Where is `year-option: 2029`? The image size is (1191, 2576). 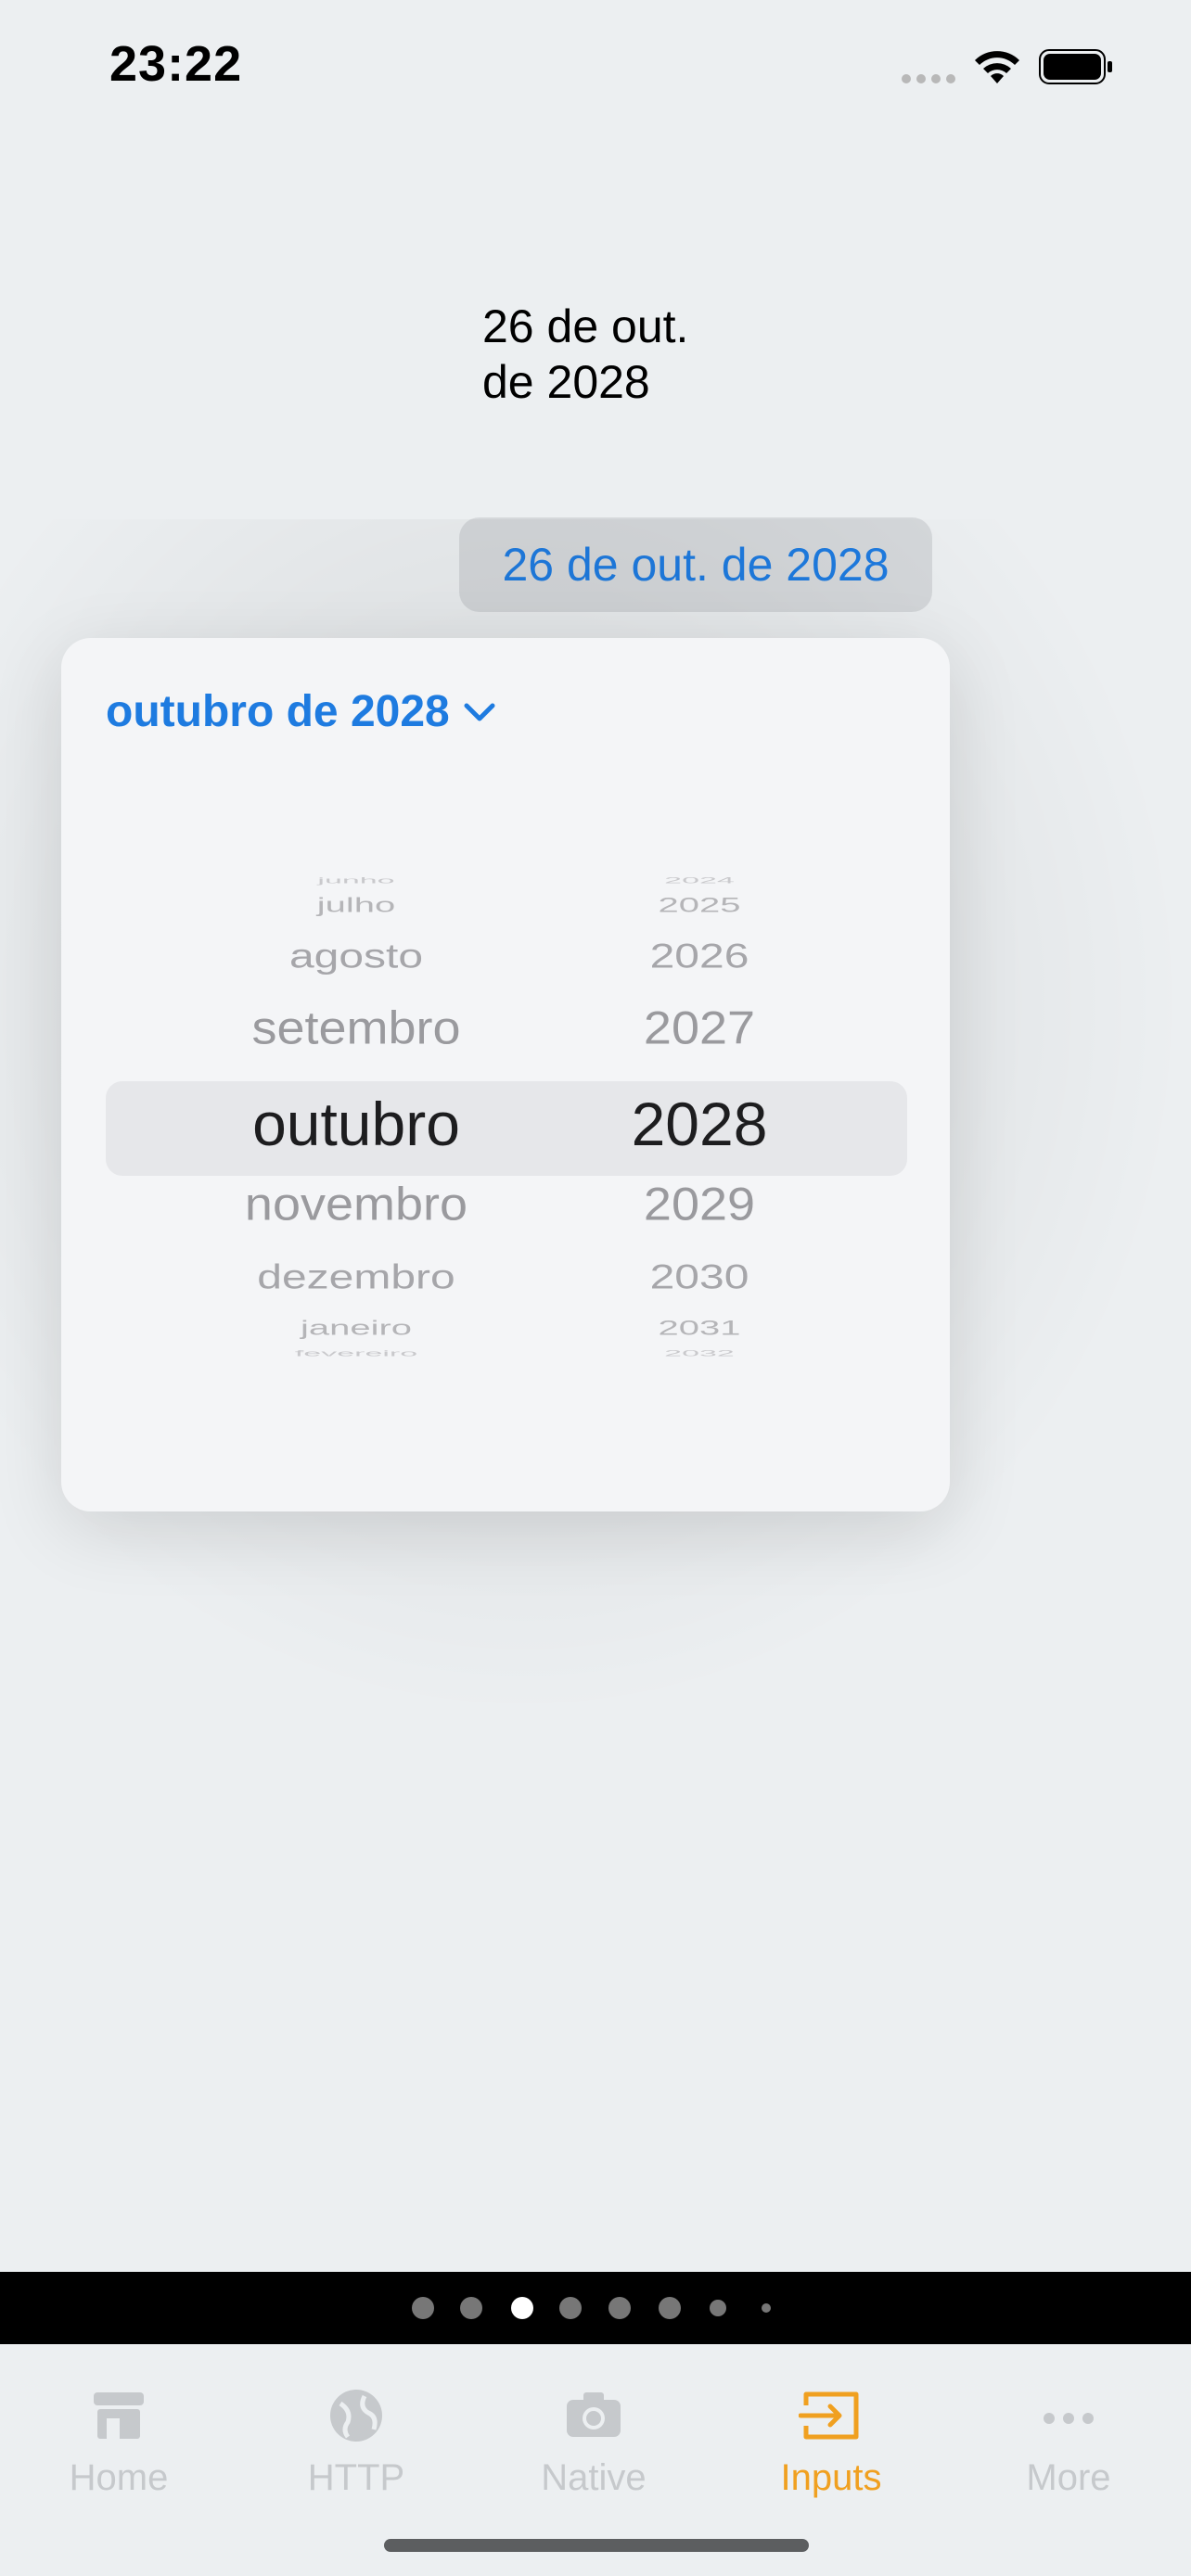
year-option: 2029 is located at coordinates (699, 1204).